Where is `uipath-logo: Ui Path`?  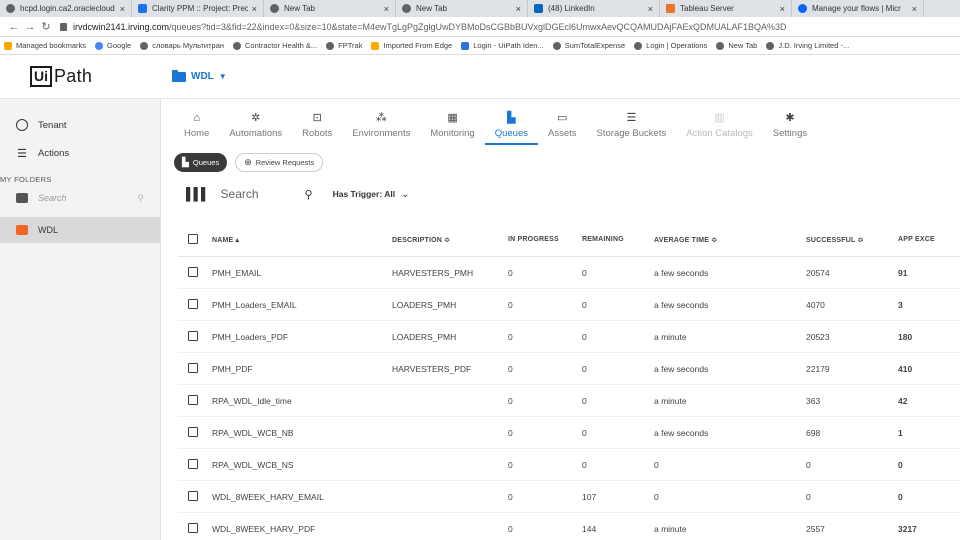 uipath-logo: Ui Path is located at coordinates (81, 76).